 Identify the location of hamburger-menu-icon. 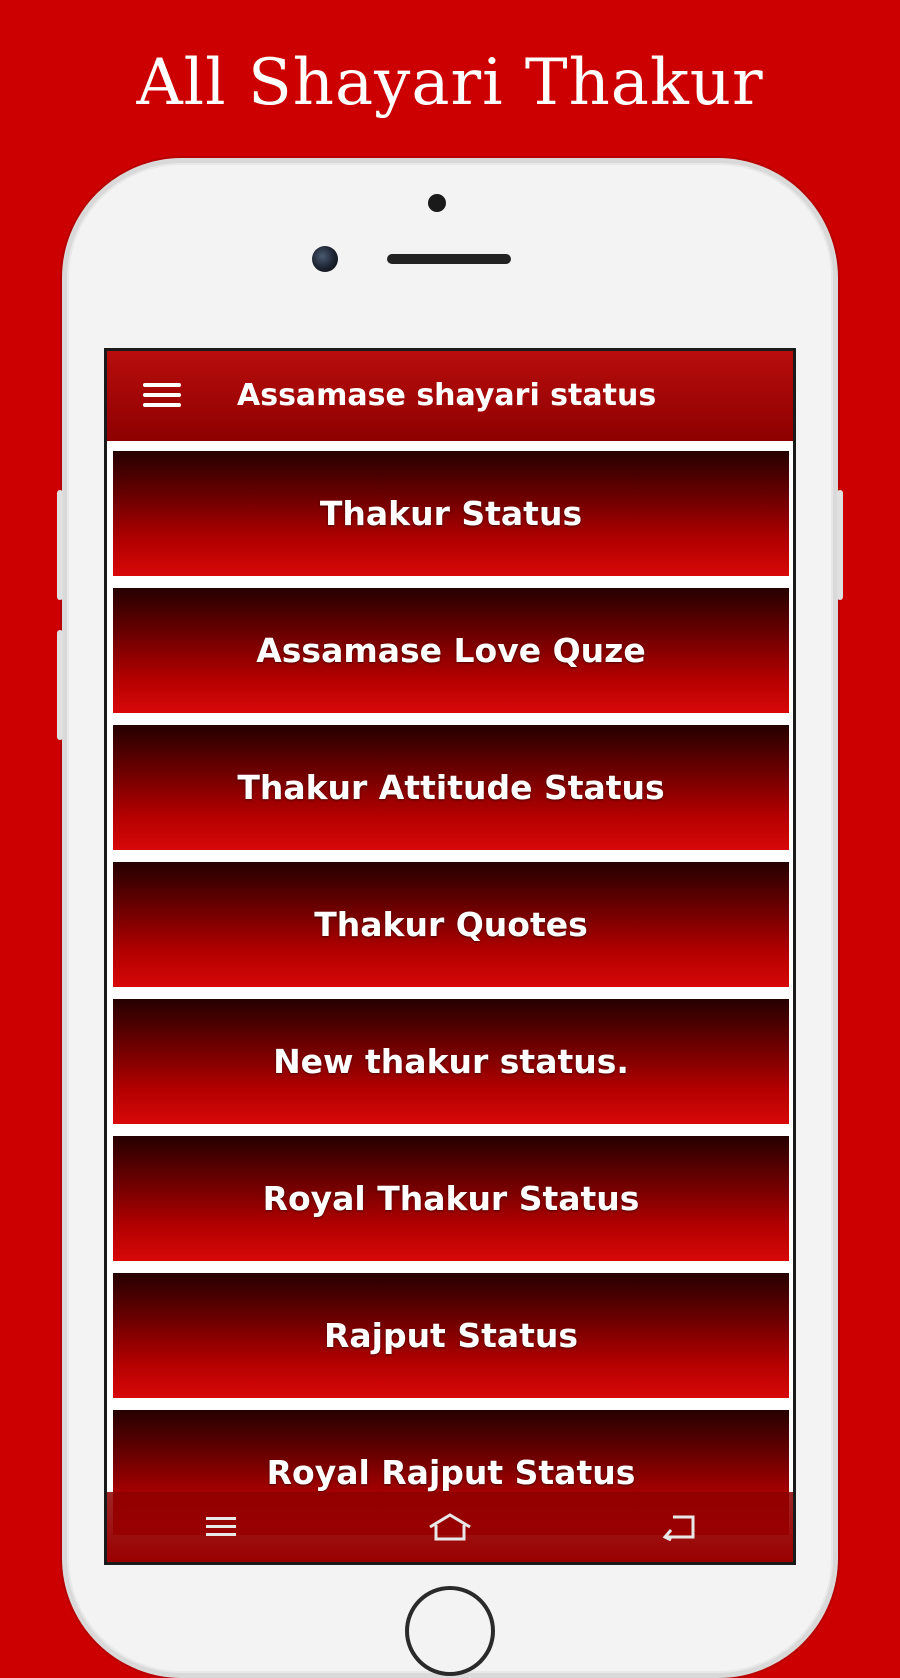
(162, 395).